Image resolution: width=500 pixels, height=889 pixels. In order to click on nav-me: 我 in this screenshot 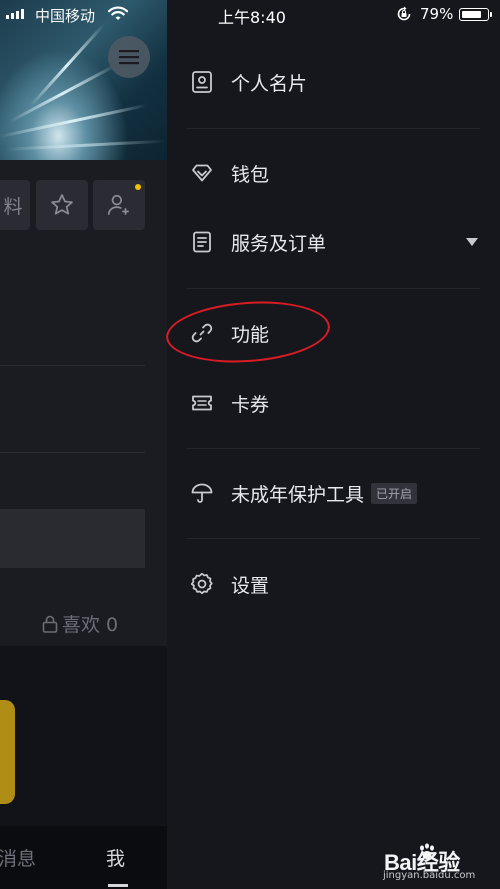, I will do `click(115, 857)`.